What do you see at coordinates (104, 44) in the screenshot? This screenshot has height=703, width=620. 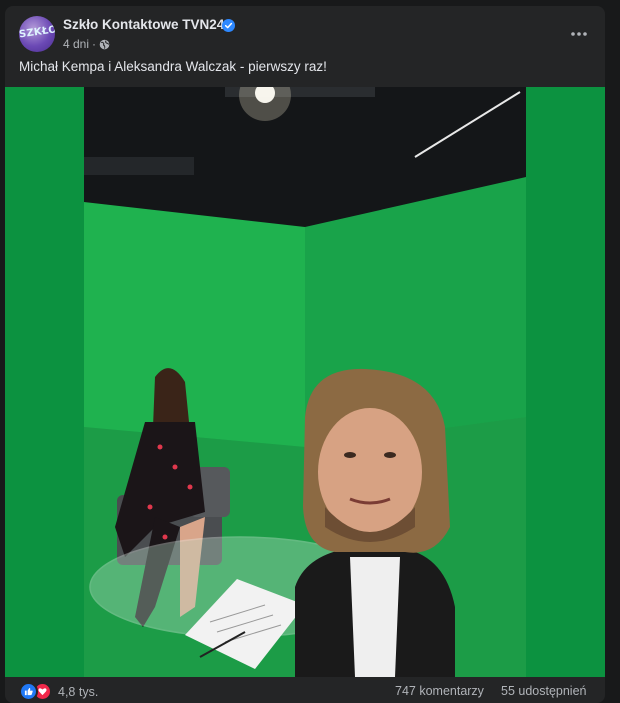 I see `globe-icon` at bounding box center [104, 44].